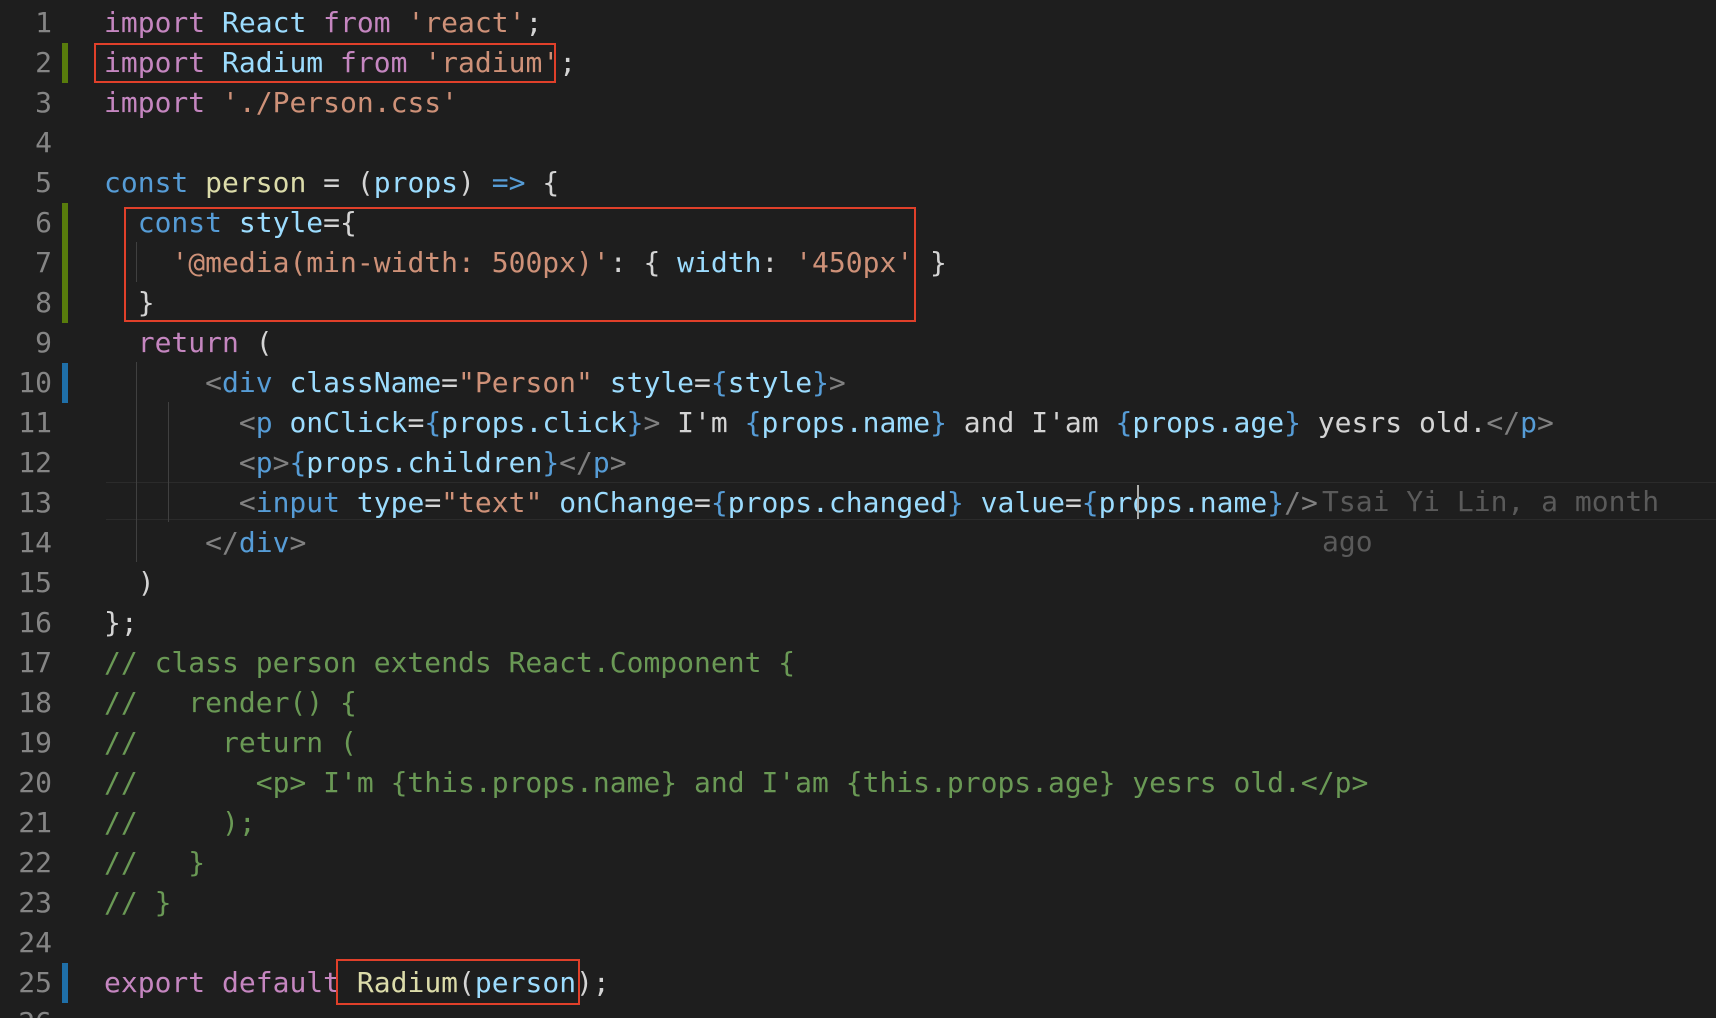  Describe the element at coordinates (357, 22) in the screenshot. I see `code-token: from` at that location.